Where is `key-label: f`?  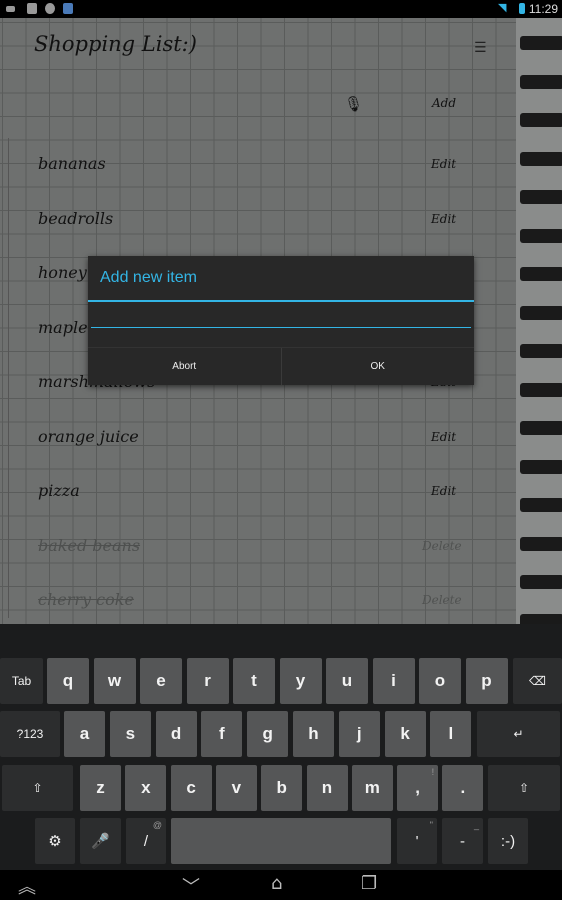 key-label: f is located at coordinates (222, 733).